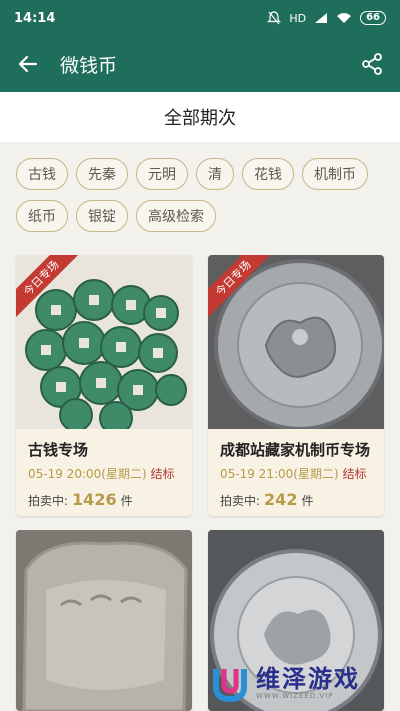 The width and height of the screenshot is (400, 711). Describe the element at coordinates (274, 18) in the screenshot. I see `mute-bell-icon` at that location.